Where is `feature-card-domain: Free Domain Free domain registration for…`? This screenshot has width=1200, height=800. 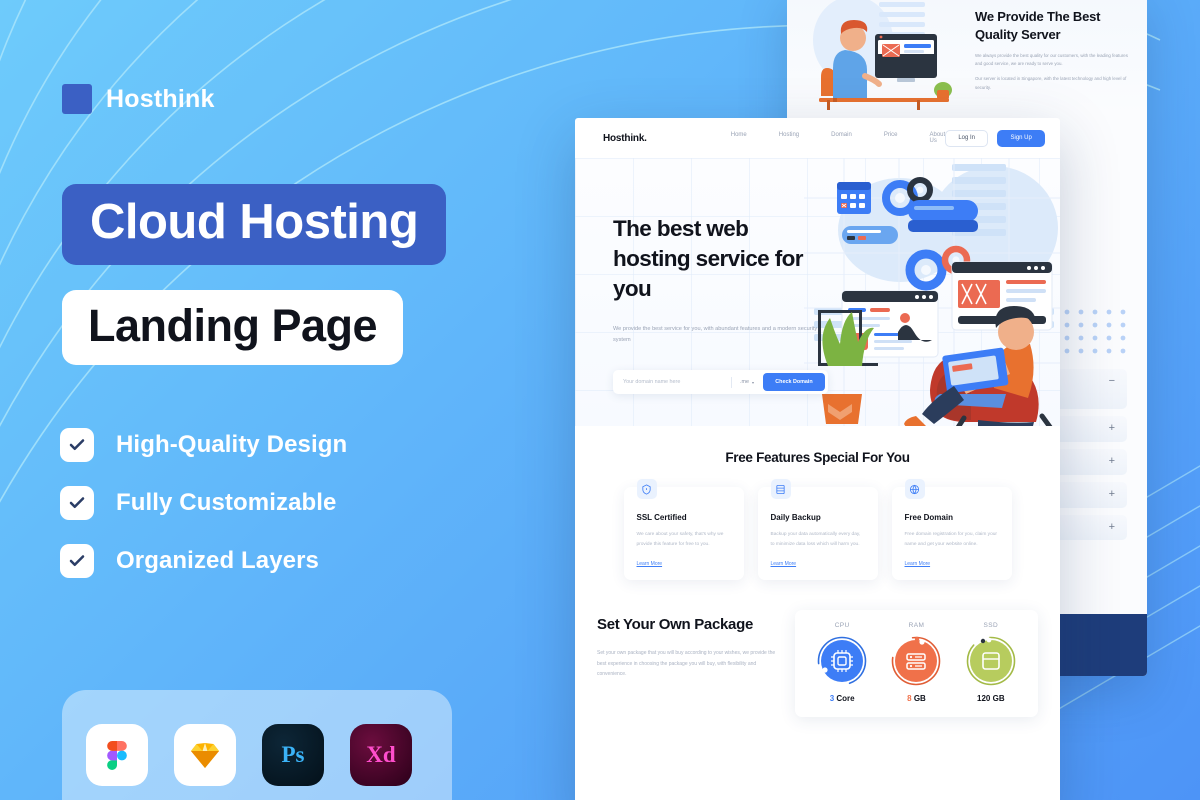
feature-card-domain: Free Domain Free domain registration for… is located at coordinates (951, 530).